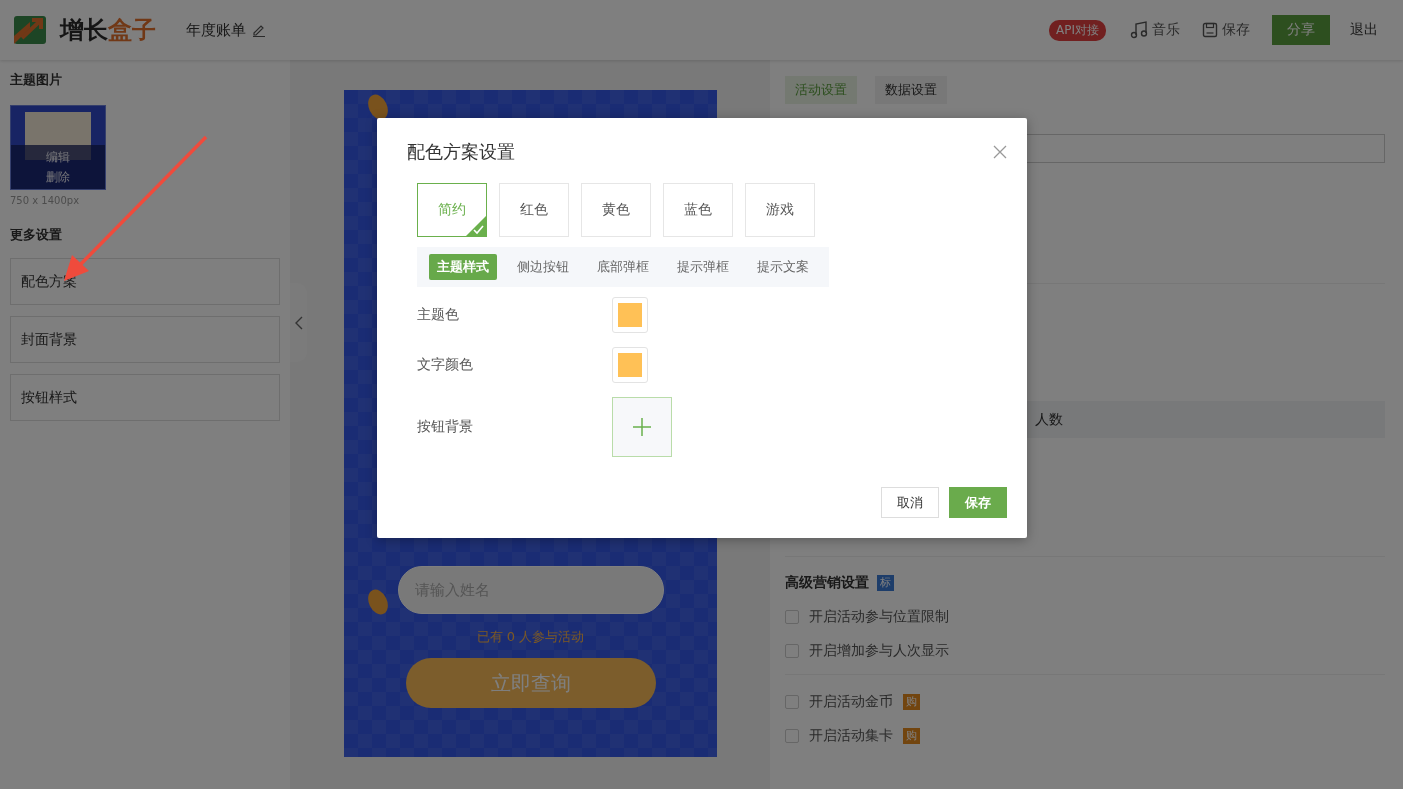 Image resolution: width=1403 pixels, height=789 pixels. I want to click on edit-icon, so click(259, 30).